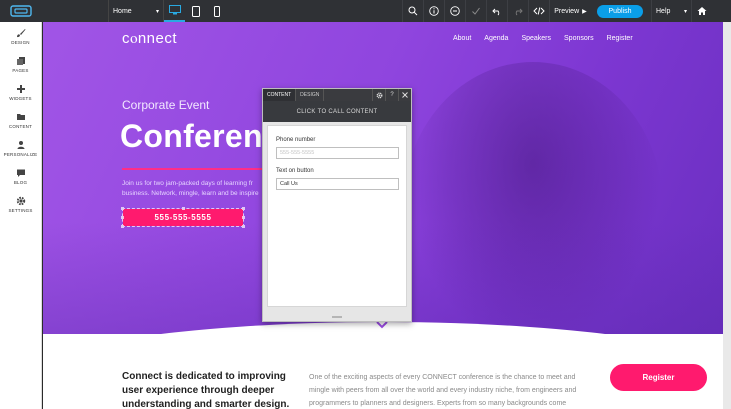  Describe the element at coordinates (579, 38) in the screenshot. I see `nav-link-sponsors: Sponsors` at that location.